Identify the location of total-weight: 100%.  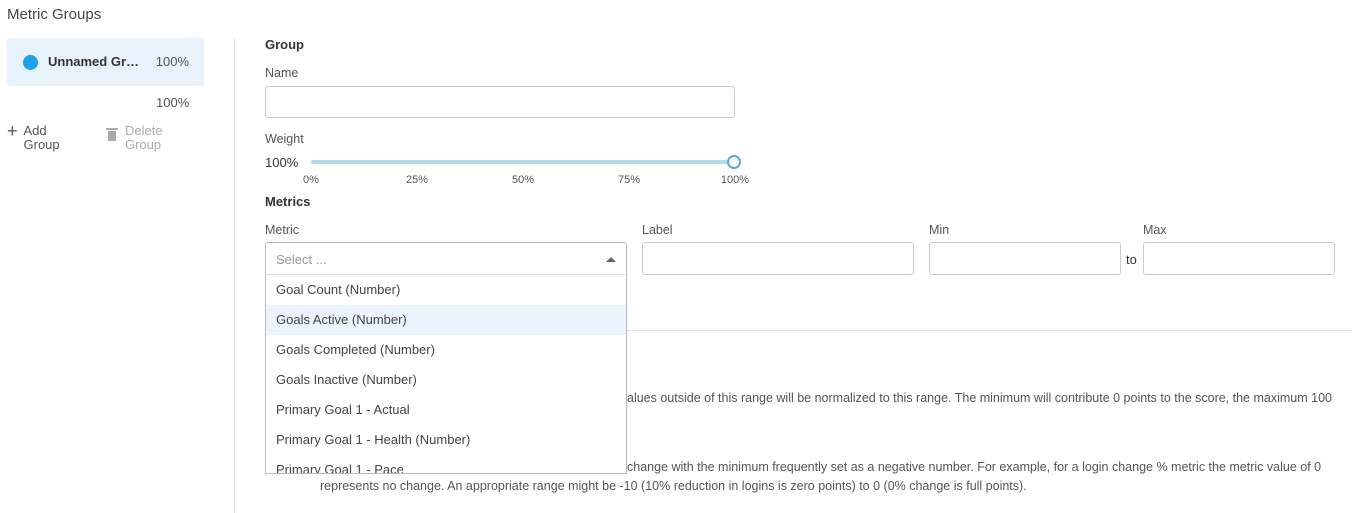
(173, 102).